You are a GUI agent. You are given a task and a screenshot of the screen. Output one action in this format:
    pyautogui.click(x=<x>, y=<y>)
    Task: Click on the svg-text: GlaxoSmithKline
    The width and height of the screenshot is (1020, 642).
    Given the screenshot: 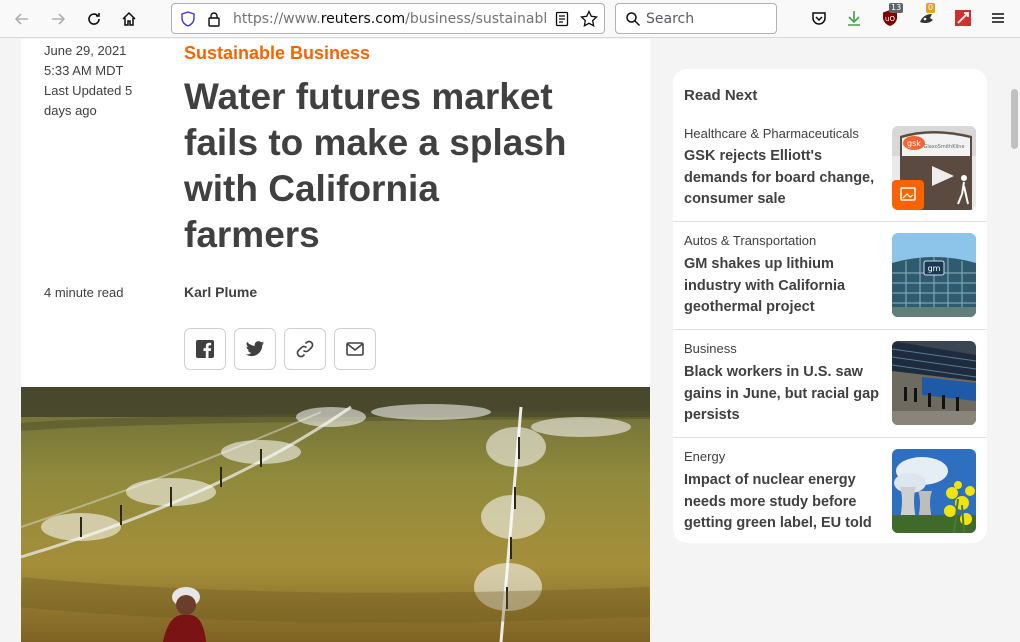 What is the action you would take?
    pyautogui.click(x=943, y=147)
    